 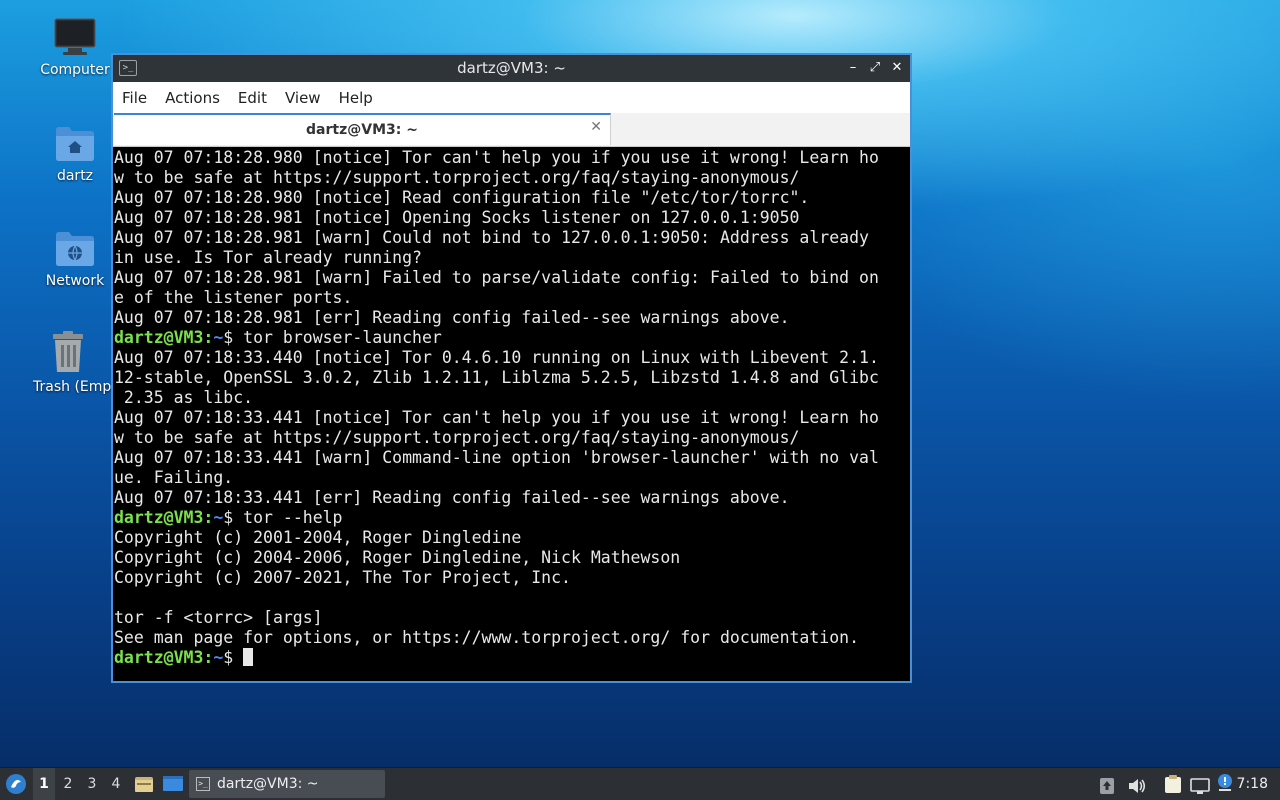 I want to click on terminal-output-line: tor -f <torrc> [args], so click(x=218, y=617).